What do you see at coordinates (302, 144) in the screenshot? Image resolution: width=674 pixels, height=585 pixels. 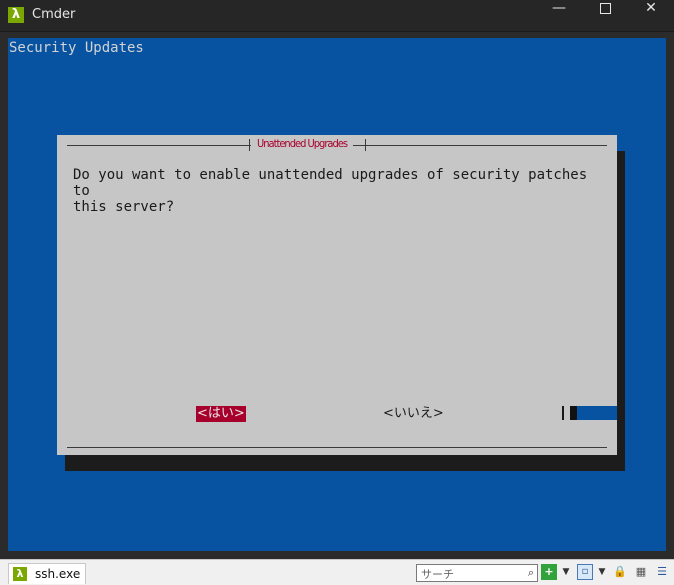 I see `dialog-title: Unattended Upgrades` at bounding box center [302, 144].